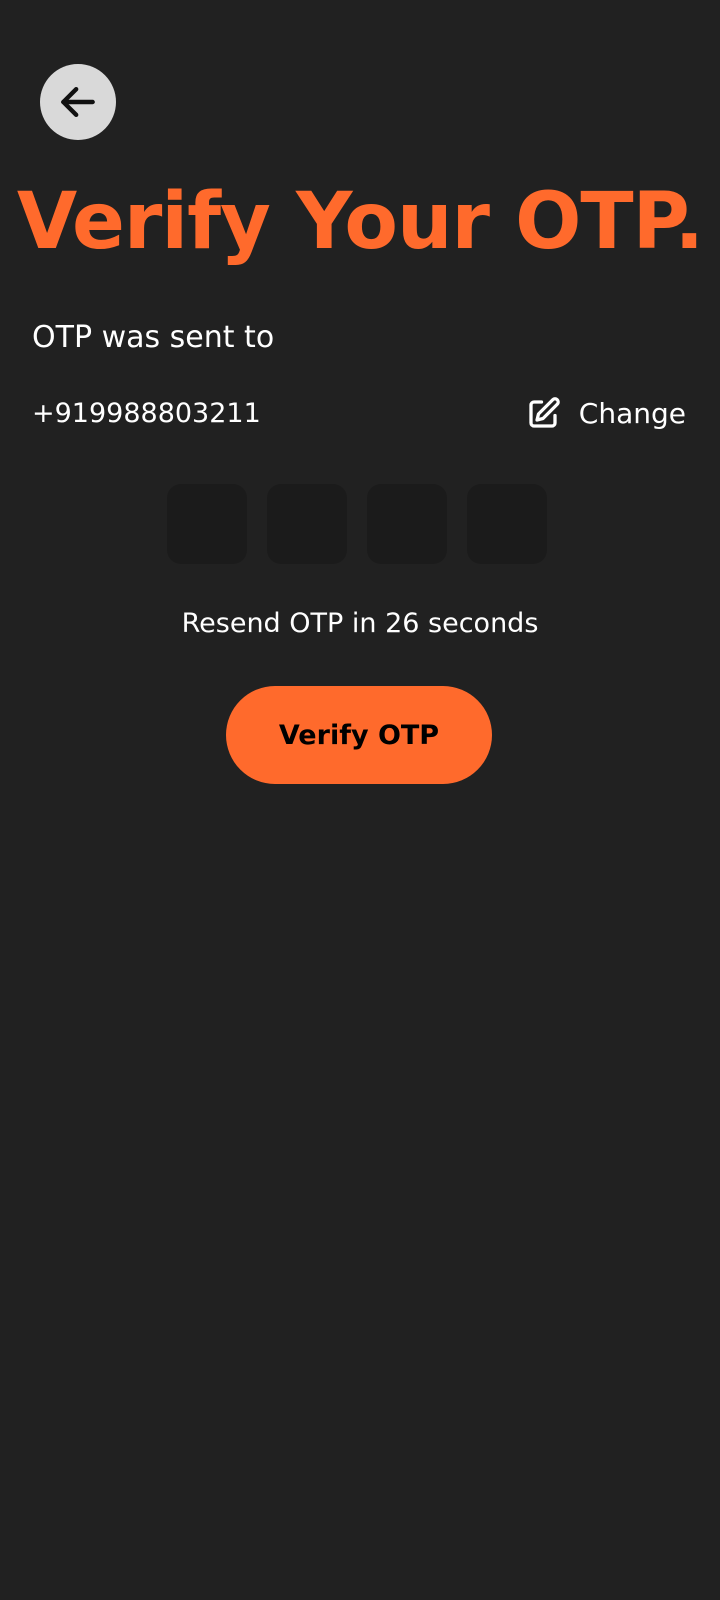 This screenshot has width=720, height=1600. What do you see at coordinates (360, 222) in the screenshot?
I see `page-title: Verify Your OTP.` at bounding box center [360, 222].